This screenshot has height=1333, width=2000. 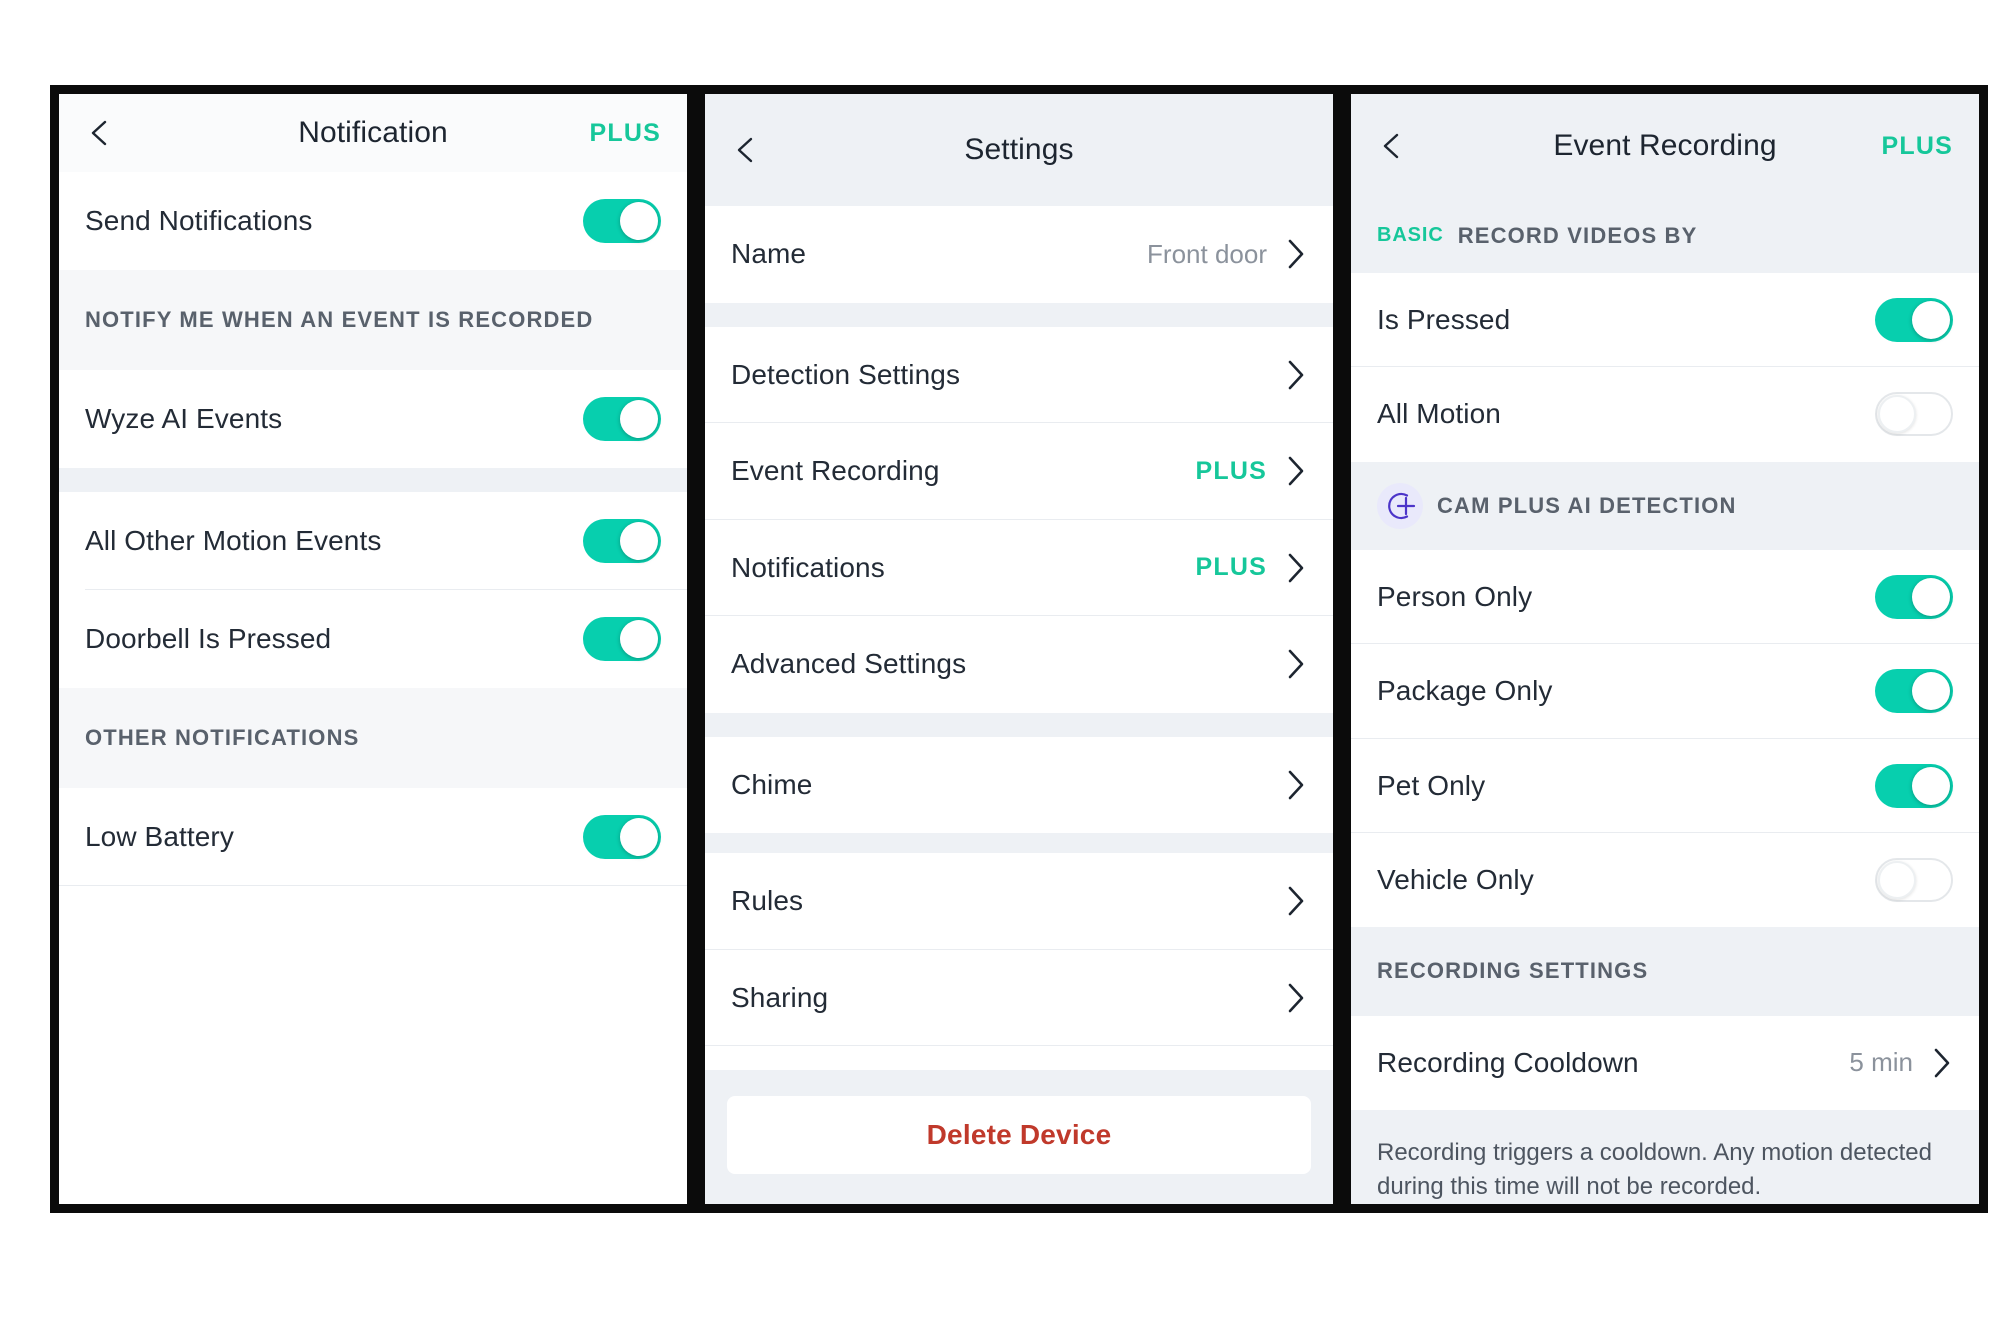 I want to click on toggle-person-only, so click(x=1914, y=597).